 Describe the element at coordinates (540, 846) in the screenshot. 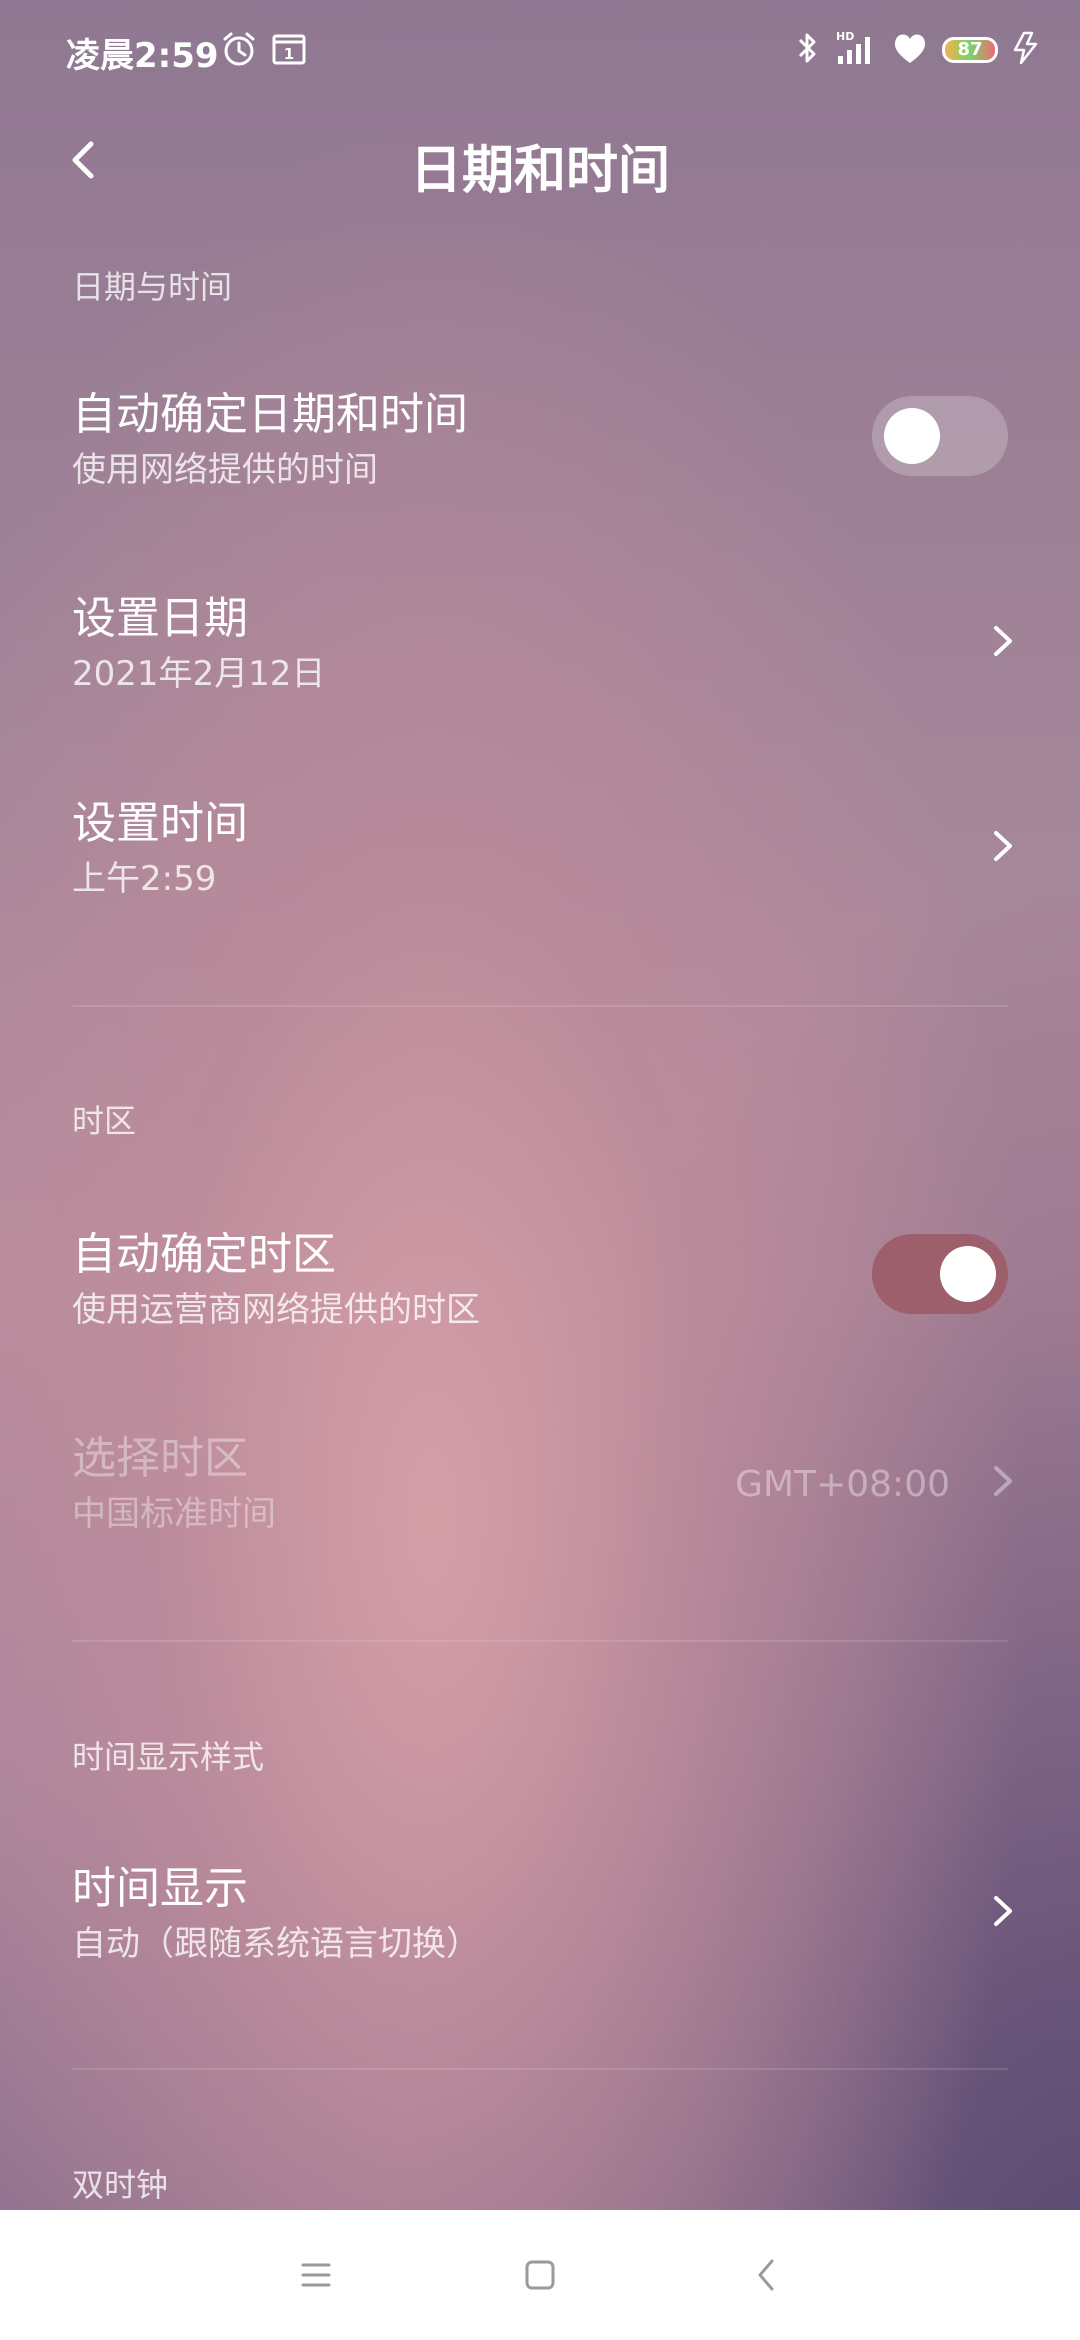

I see `set-time-row: 设置时间 上午2:59` at that location.